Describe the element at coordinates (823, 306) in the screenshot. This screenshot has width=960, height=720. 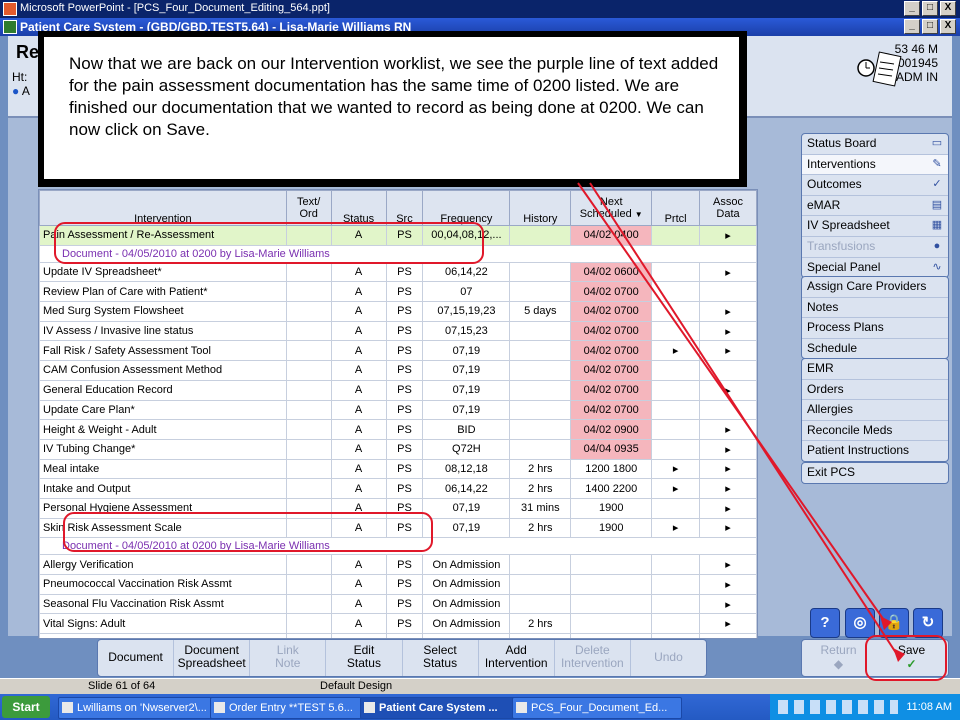
I see `sidebar-item-label: Notes` at that location.